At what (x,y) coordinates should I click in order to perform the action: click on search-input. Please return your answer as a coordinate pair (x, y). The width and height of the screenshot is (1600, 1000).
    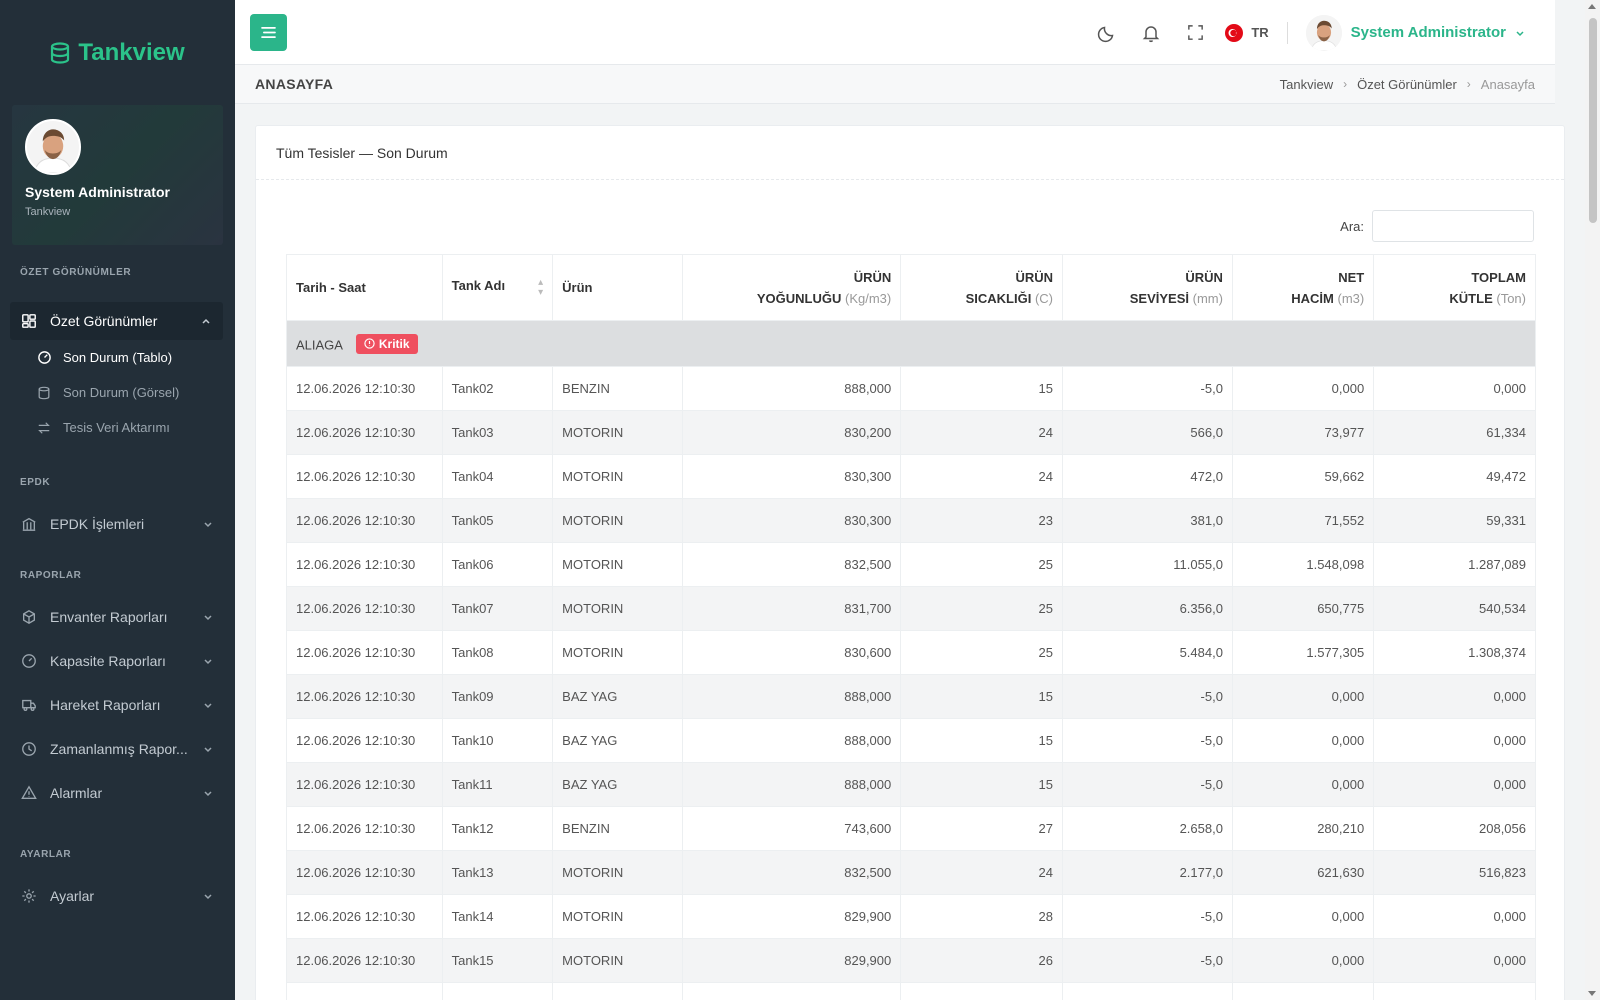
    Looking at the image, I should click on (1453, 226).